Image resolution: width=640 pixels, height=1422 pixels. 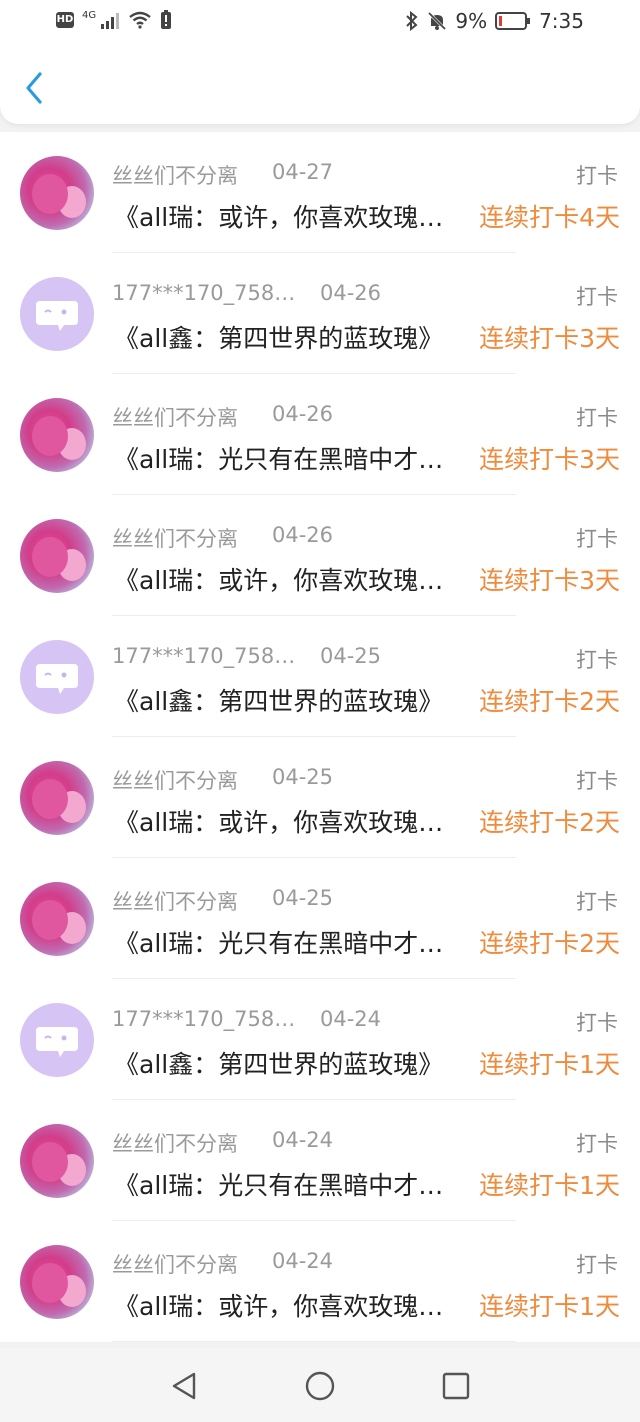 I want to click on divider, so click(x=314, y=1341).